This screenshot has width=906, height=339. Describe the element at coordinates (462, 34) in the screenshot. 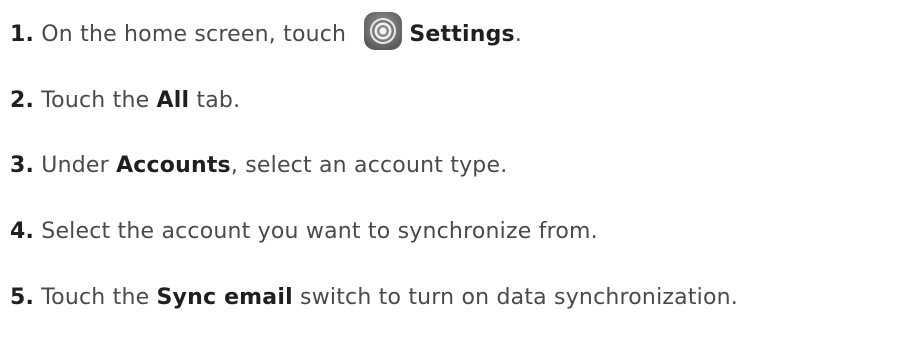

I see `settings-term: Settings` at that location.